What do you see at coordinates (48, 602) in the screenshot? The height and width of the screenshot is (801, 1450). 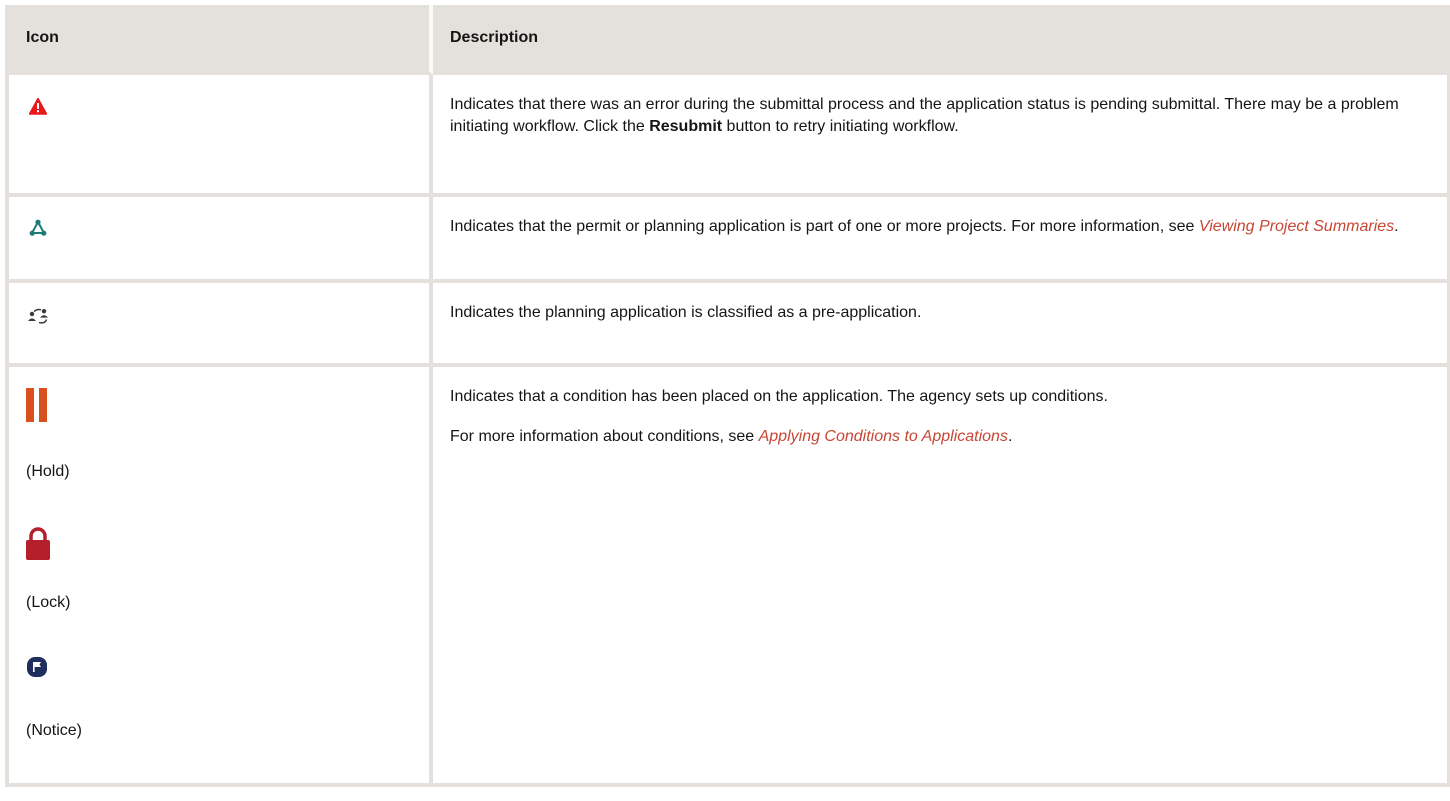 I see `lock-caption: (Lock)` at bounding box center [48, 602].